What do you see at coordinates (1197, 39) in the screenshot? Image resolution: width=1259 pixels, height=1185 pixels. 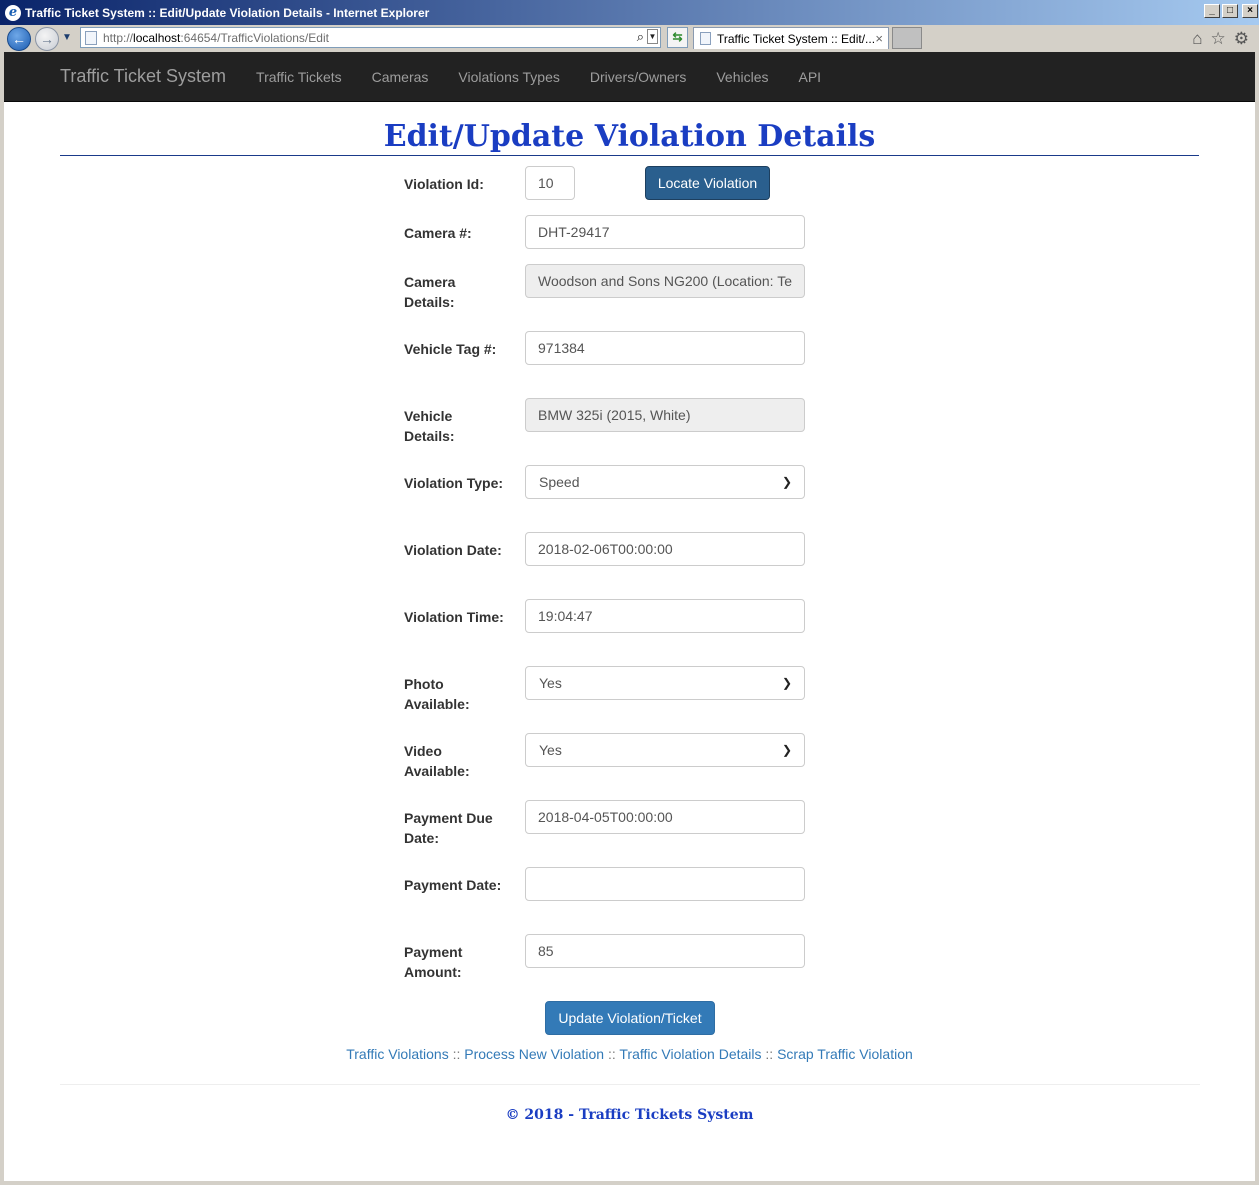 I see `home-icon: ⌂` at bounding box center [1197, 39].